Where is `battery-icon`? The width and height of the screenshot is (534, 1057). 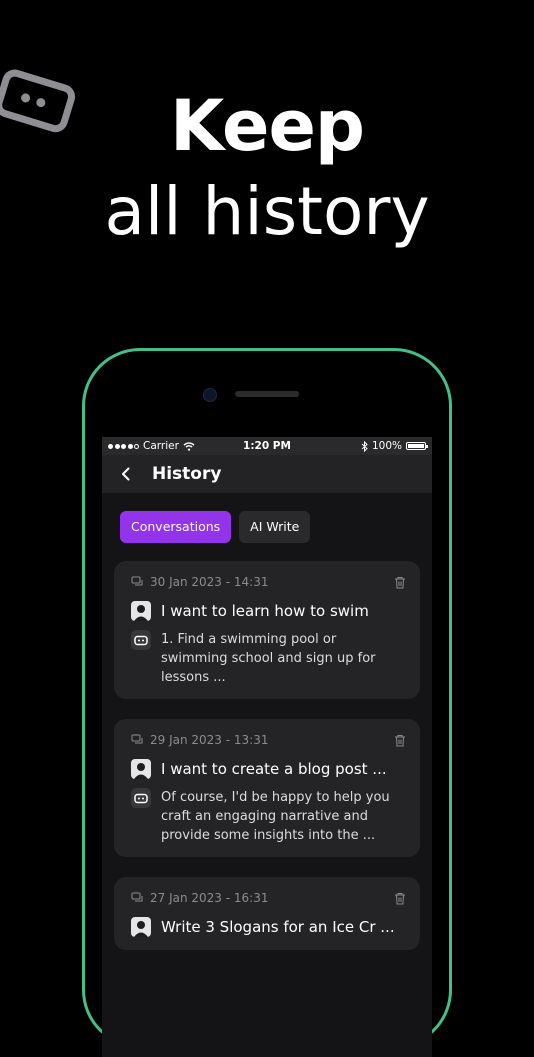
battery-icon is located at coordinates (417, 446).